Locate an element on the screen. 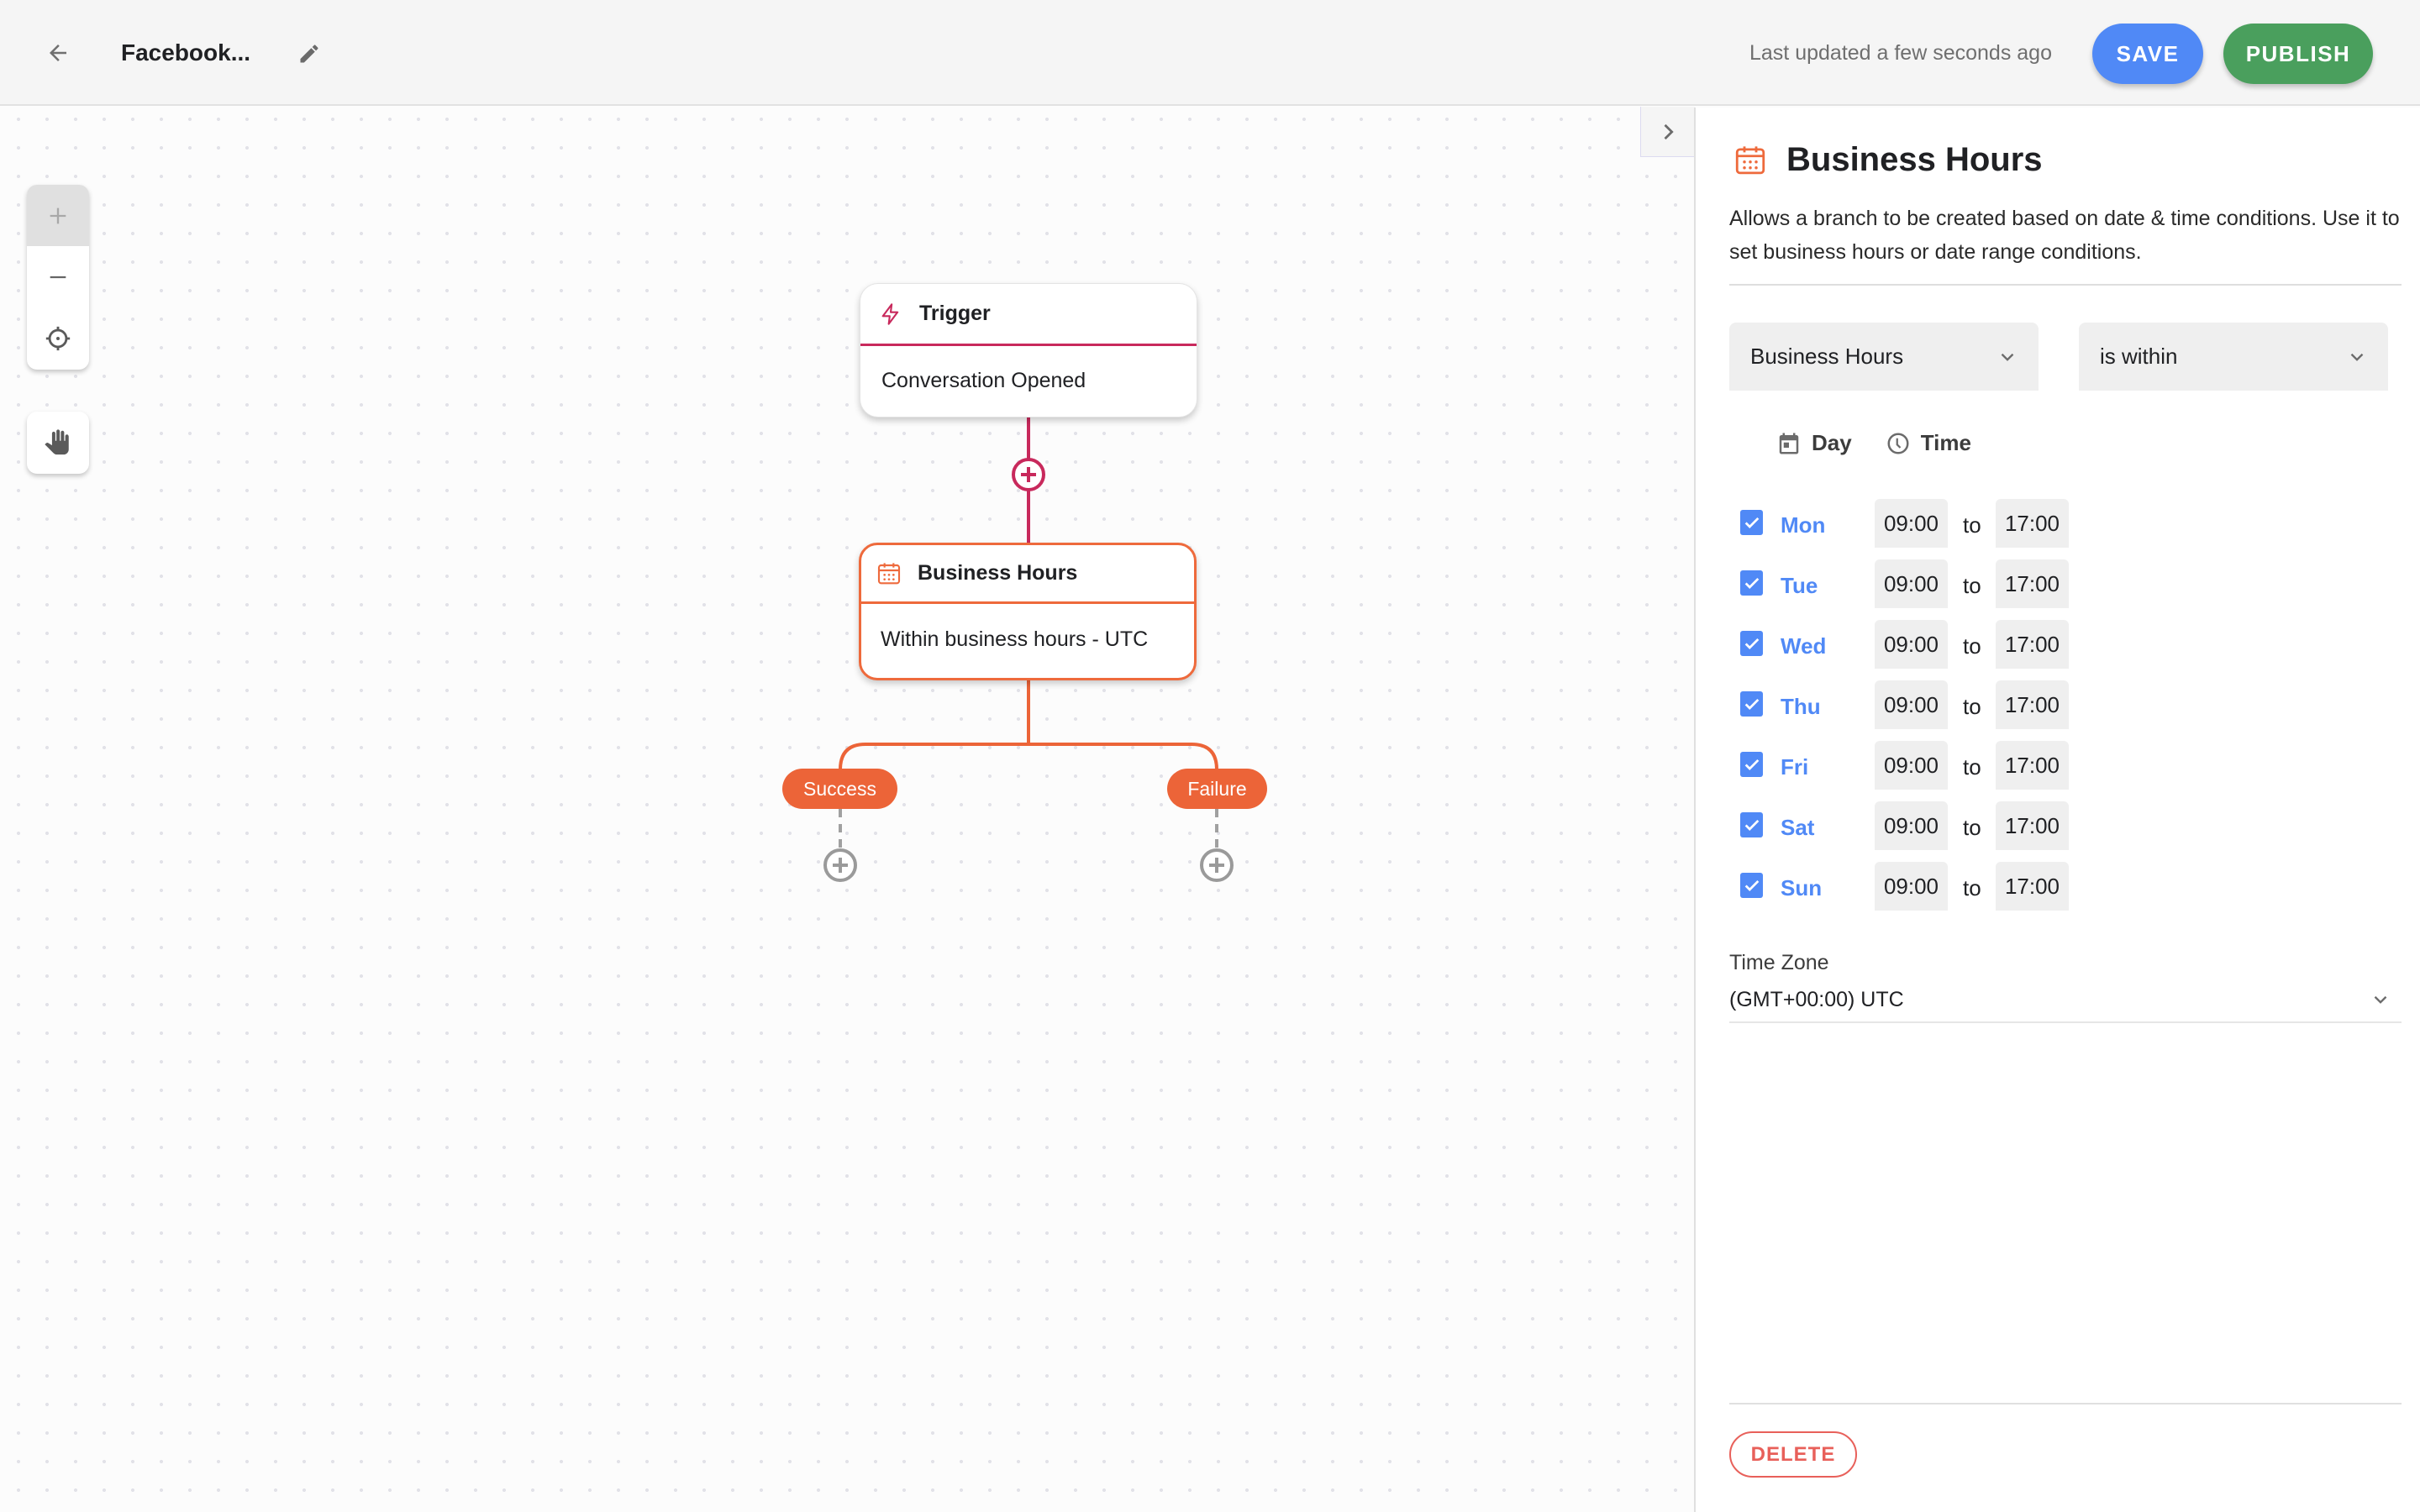  time-column-header: Time is located at coordinates (1928, 443).